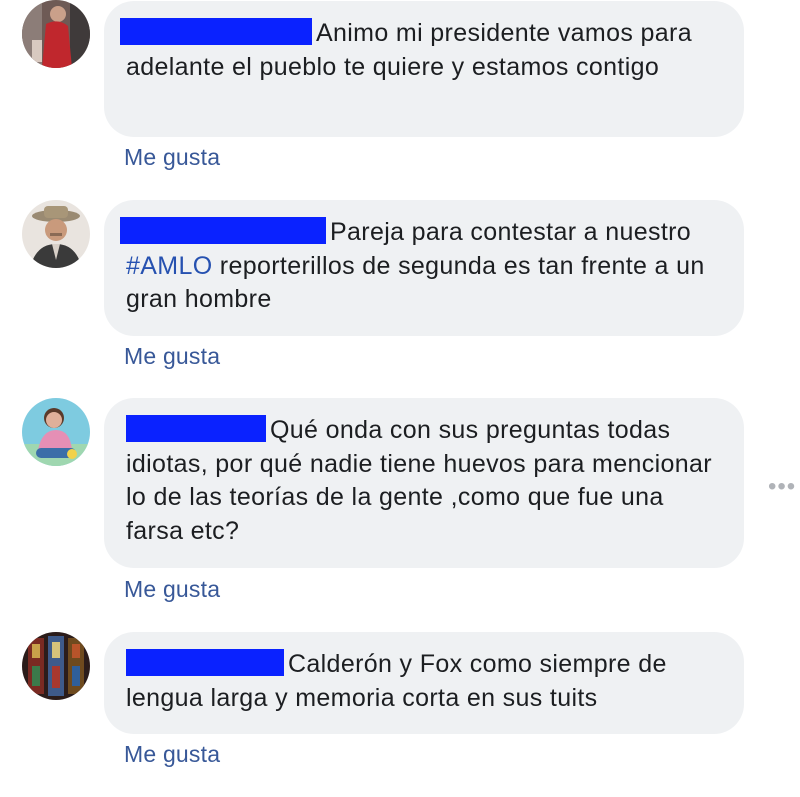 This screenshot has width=800, height=797. What do you see at coordinates (169, 266) in the screenshot?
I see `hashtag-link: #AMLO` at bounding box center [169, 266].